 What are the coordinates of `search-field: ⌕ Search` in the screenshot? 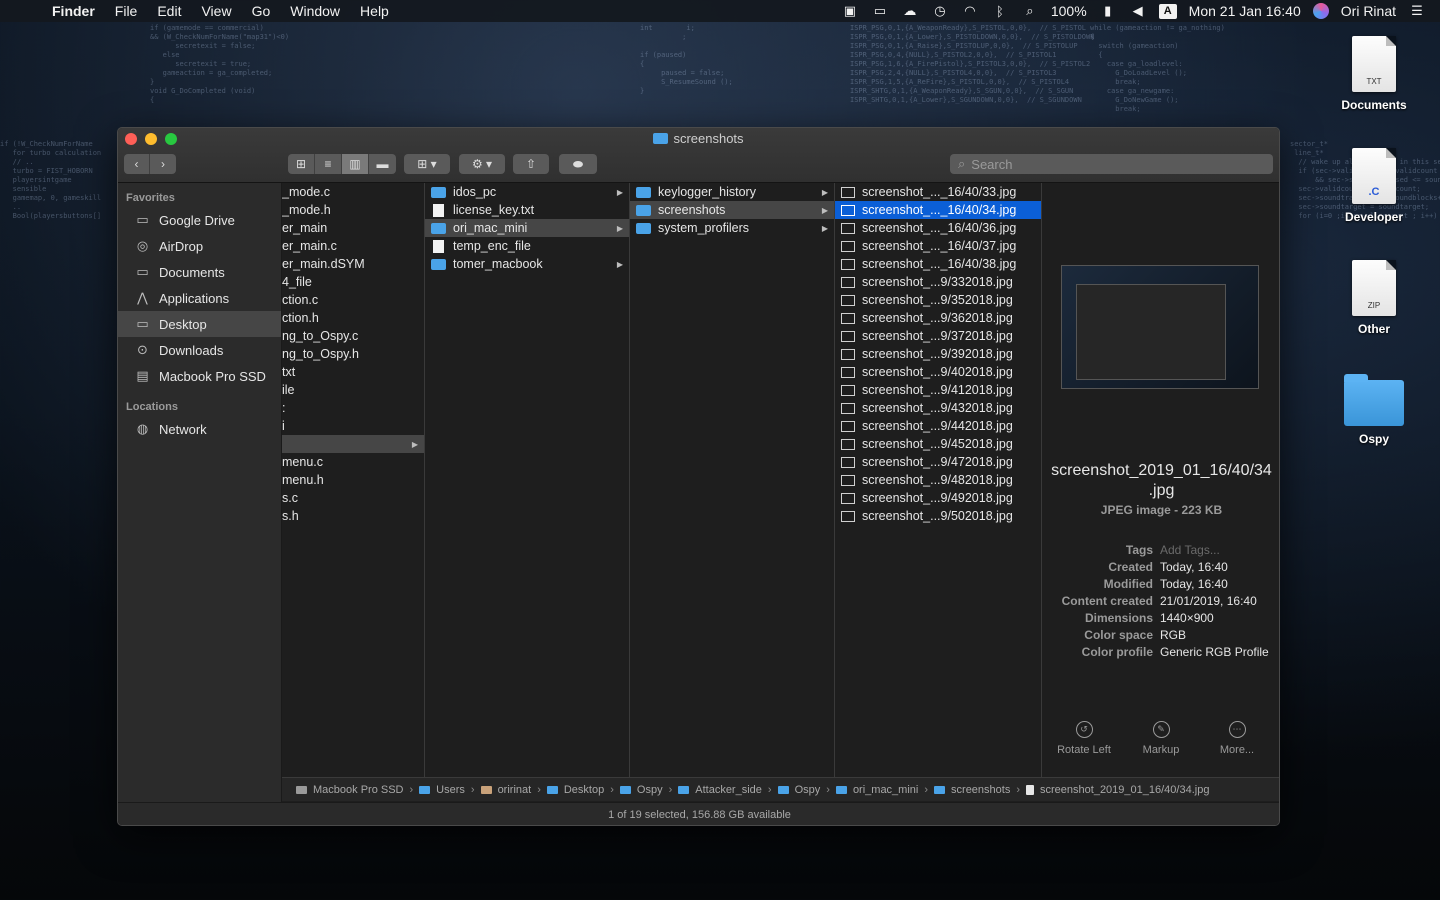 It's located at (1111, 164).